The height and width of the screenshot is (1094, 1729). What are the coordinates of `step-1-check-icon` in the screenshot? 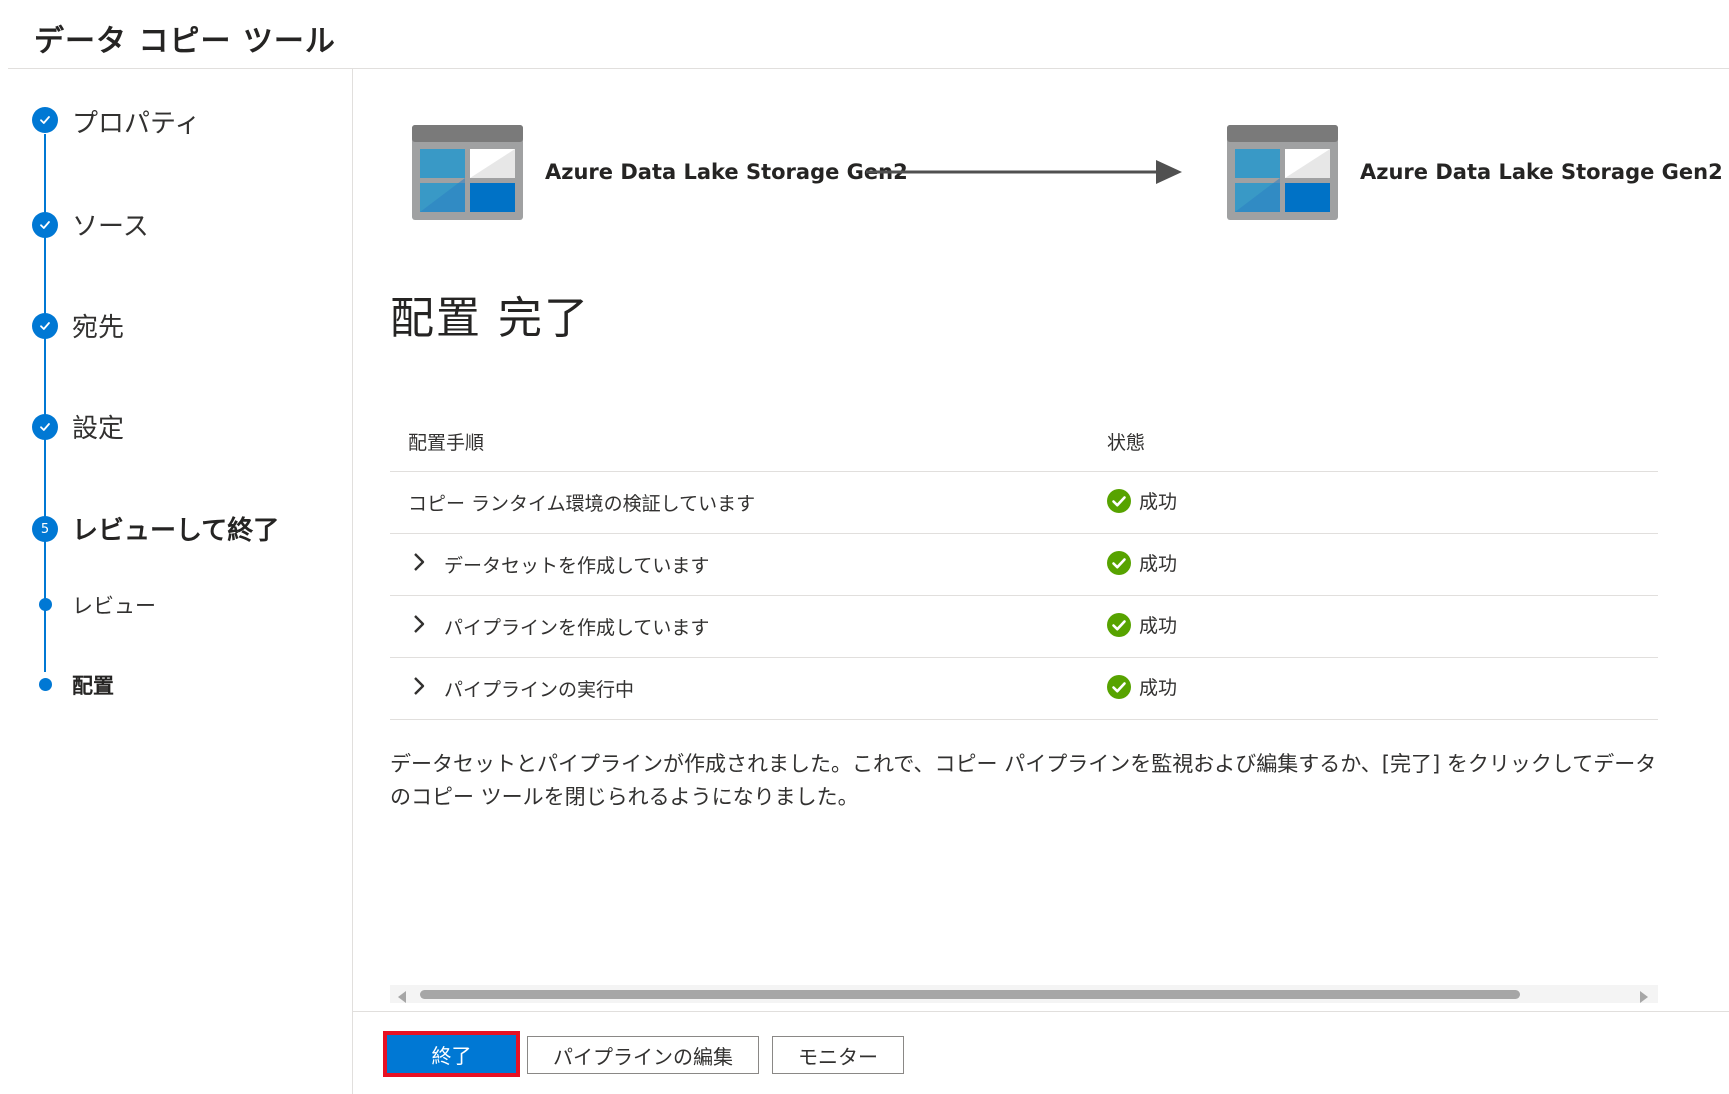 It's located at (45, 120).